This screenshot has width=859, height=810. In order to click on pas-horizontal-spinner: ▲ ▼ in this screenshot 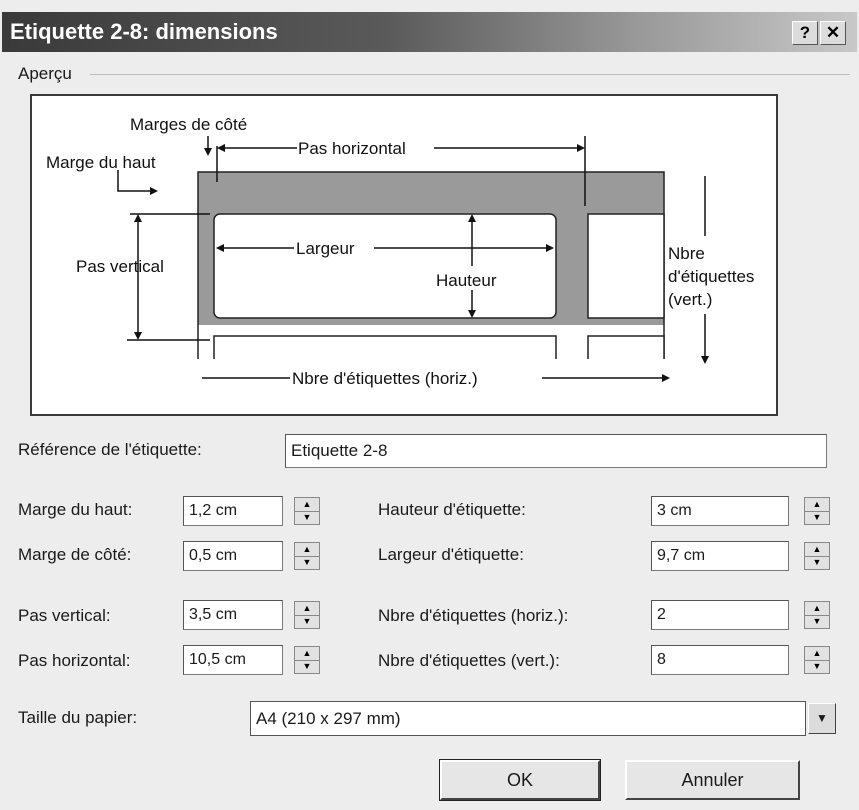, I will do `click(307, 660)`.